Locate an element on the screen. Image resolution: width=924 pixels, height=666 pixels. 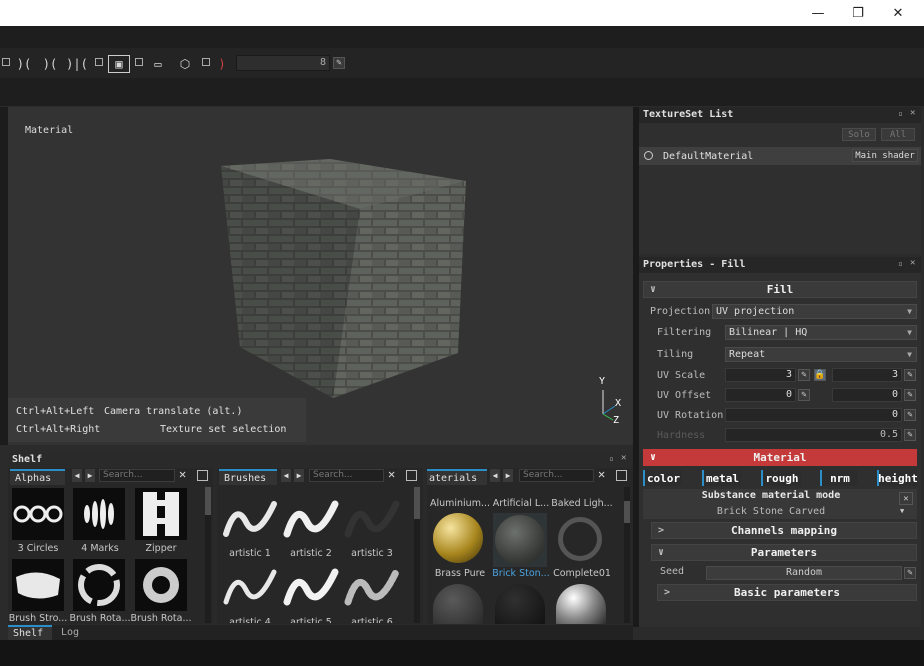
uv-scale-v-field: 3 is located at coordinates (867, 375).